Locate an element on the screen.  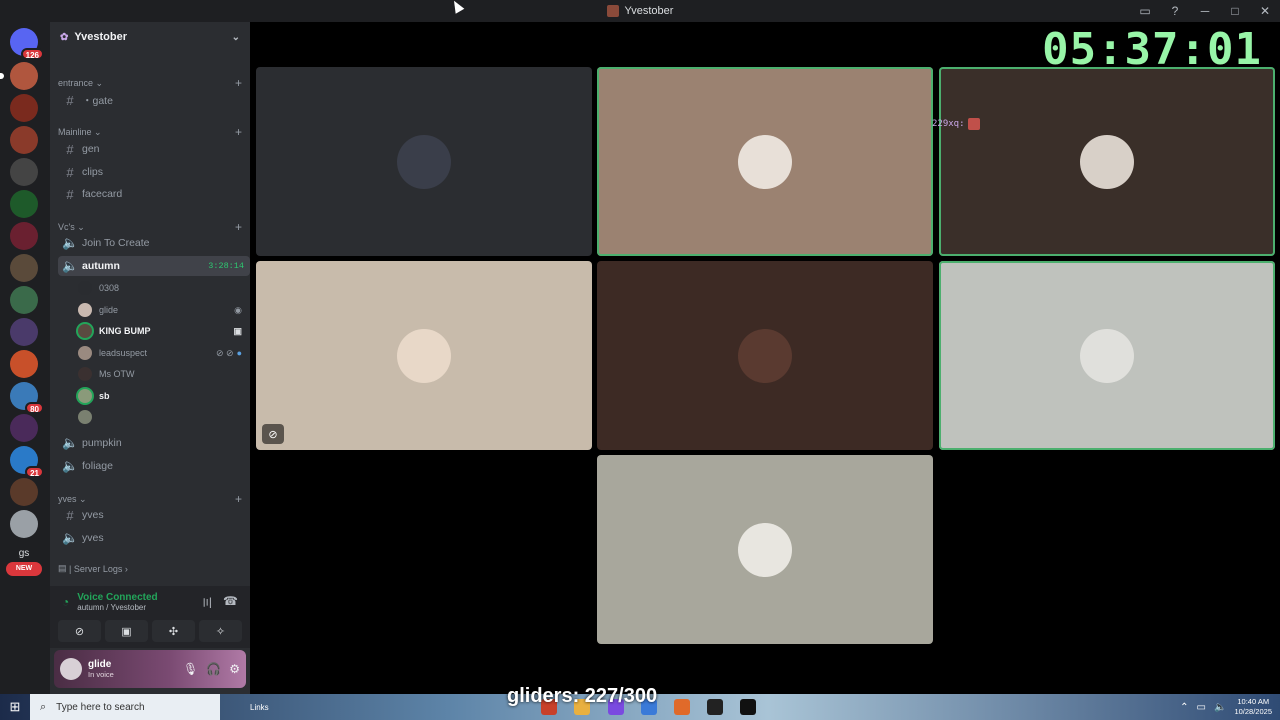
member-name: 0308 is located at coordinates (109, 288).